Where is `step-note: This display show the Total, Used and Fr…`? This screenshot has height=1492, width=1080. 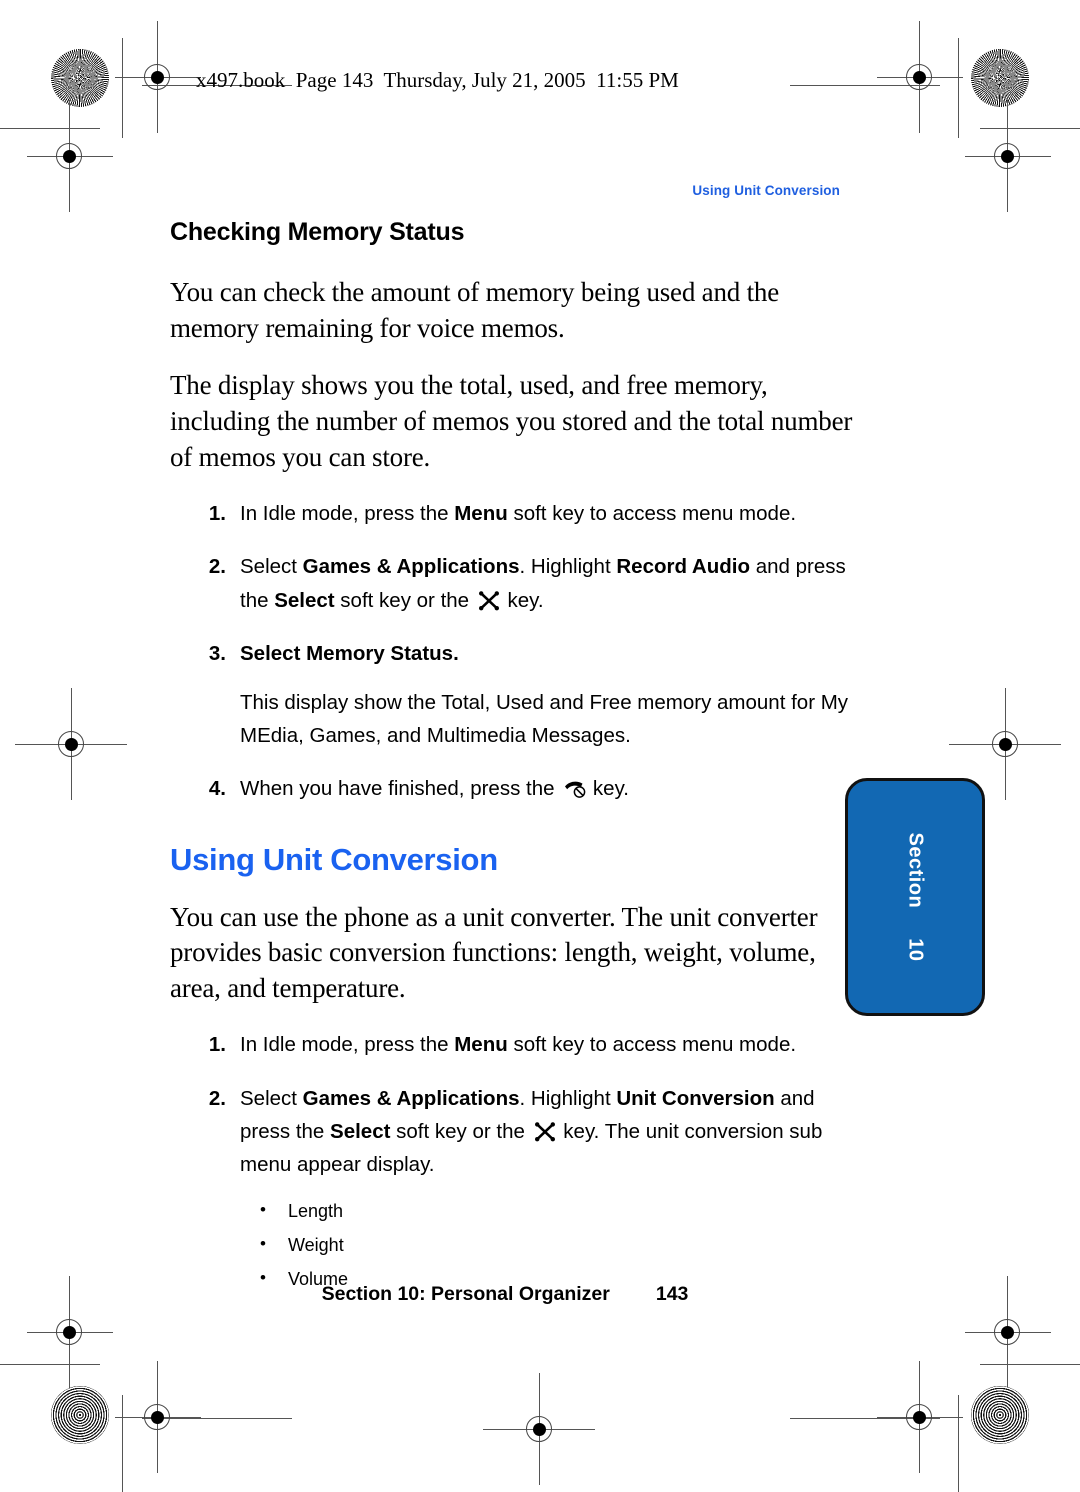
step-note: This display show the Total, Used and Fr… is located at coordinates (544, 719).